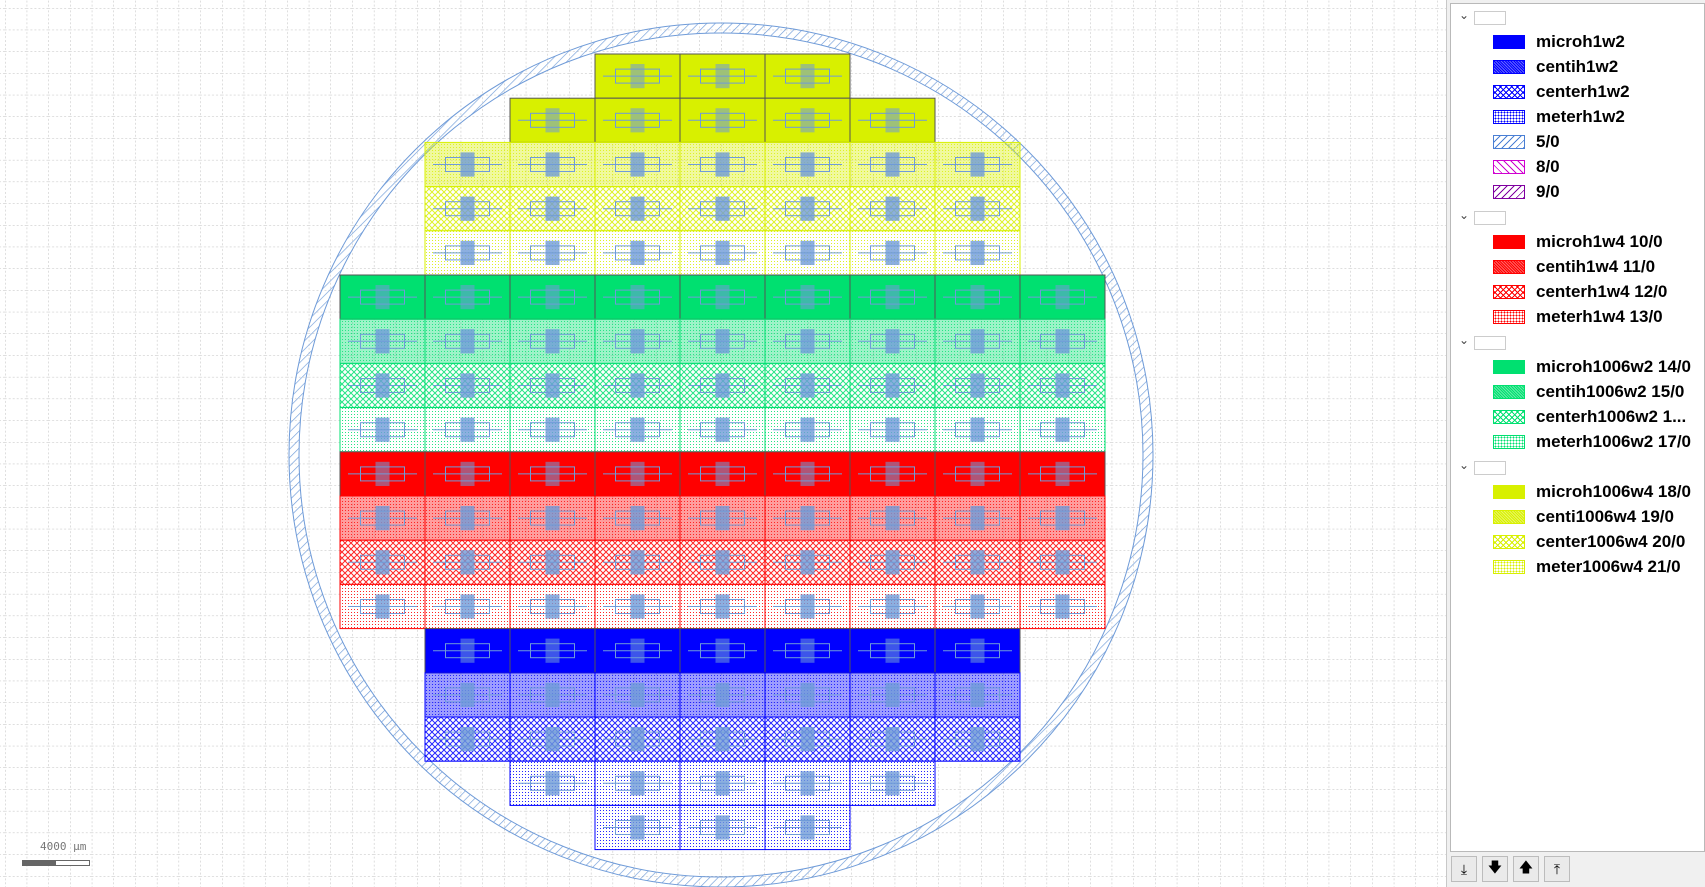  What do you see at coordinates (1464, 869) in the screenshot?
I see `move-to-bottom-button: ⤓` at bounding box center [1464, 869].